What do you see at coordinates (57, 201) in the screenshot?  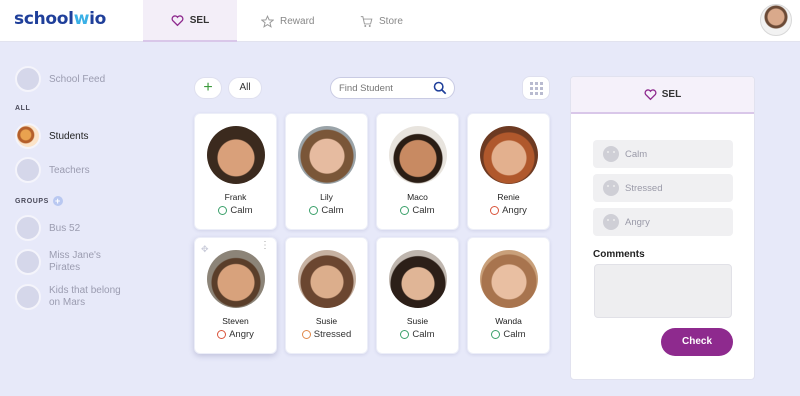 I see `add-group-icon: +` at bounding box center [57, 201].